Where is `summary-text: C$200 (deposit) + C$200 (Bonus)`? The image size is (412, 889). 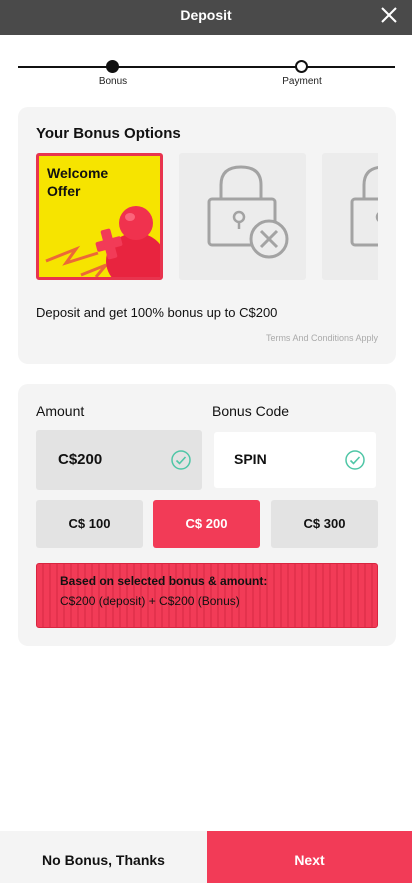 summary-text: C$200 (deposit) + C$200 (Bonus) is located at coordinates (150, 601).